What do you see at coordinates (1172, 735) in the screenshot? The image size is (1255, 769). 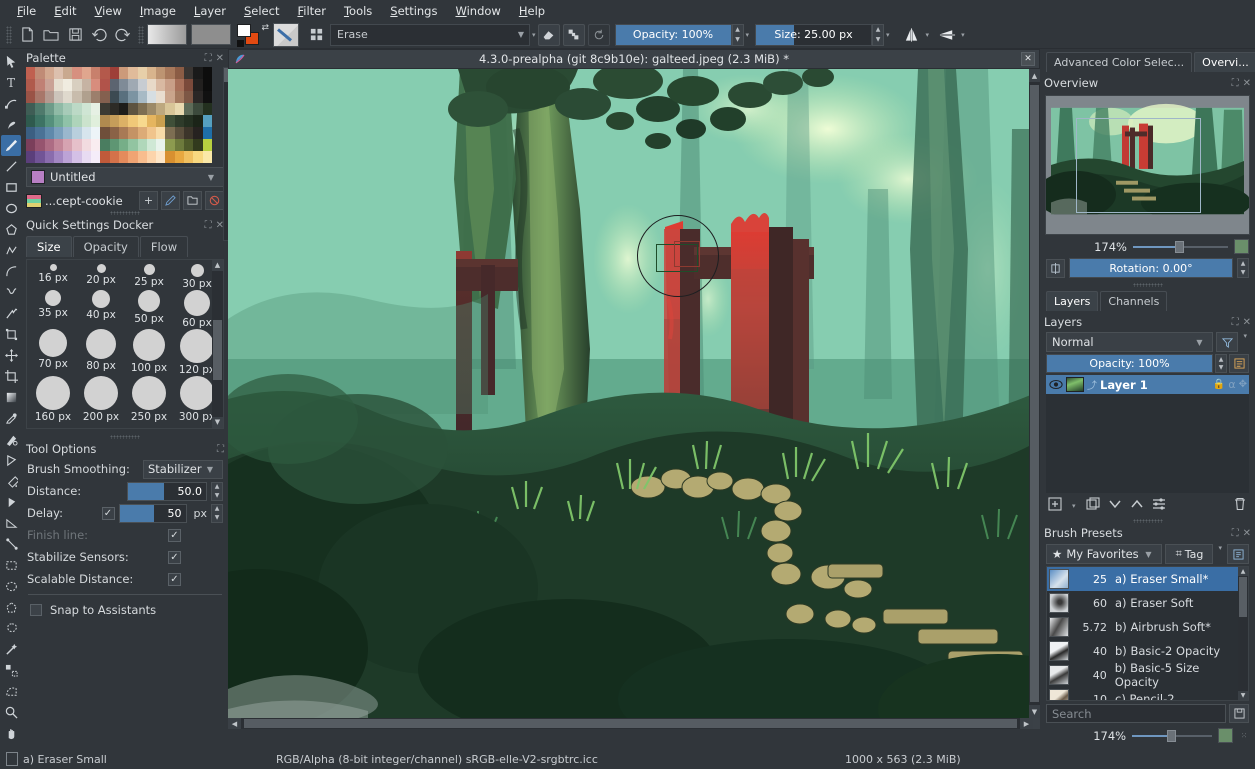 I see `status-zoom-knob` at bounding box center [1172, 735].